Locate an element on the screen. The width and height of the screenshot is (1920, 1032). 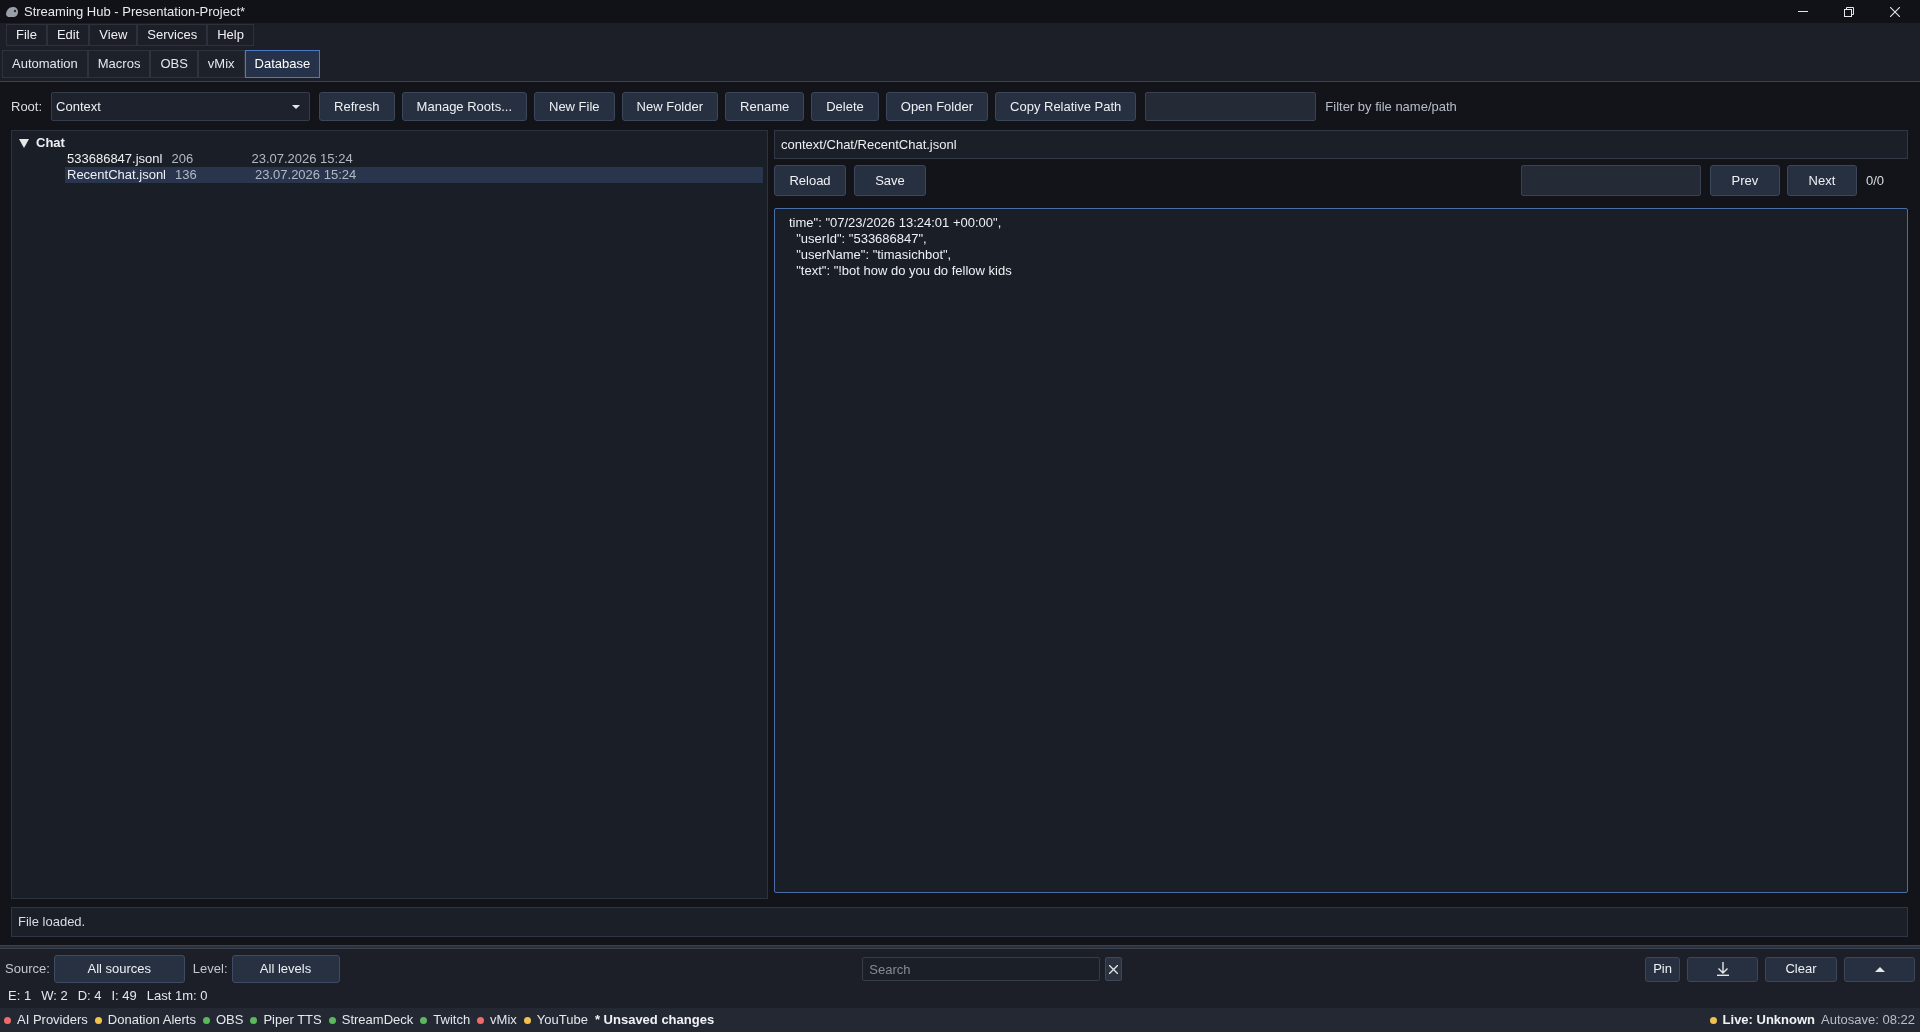
file-name: 533686847.jsonl is located at coordinates (115, 159).